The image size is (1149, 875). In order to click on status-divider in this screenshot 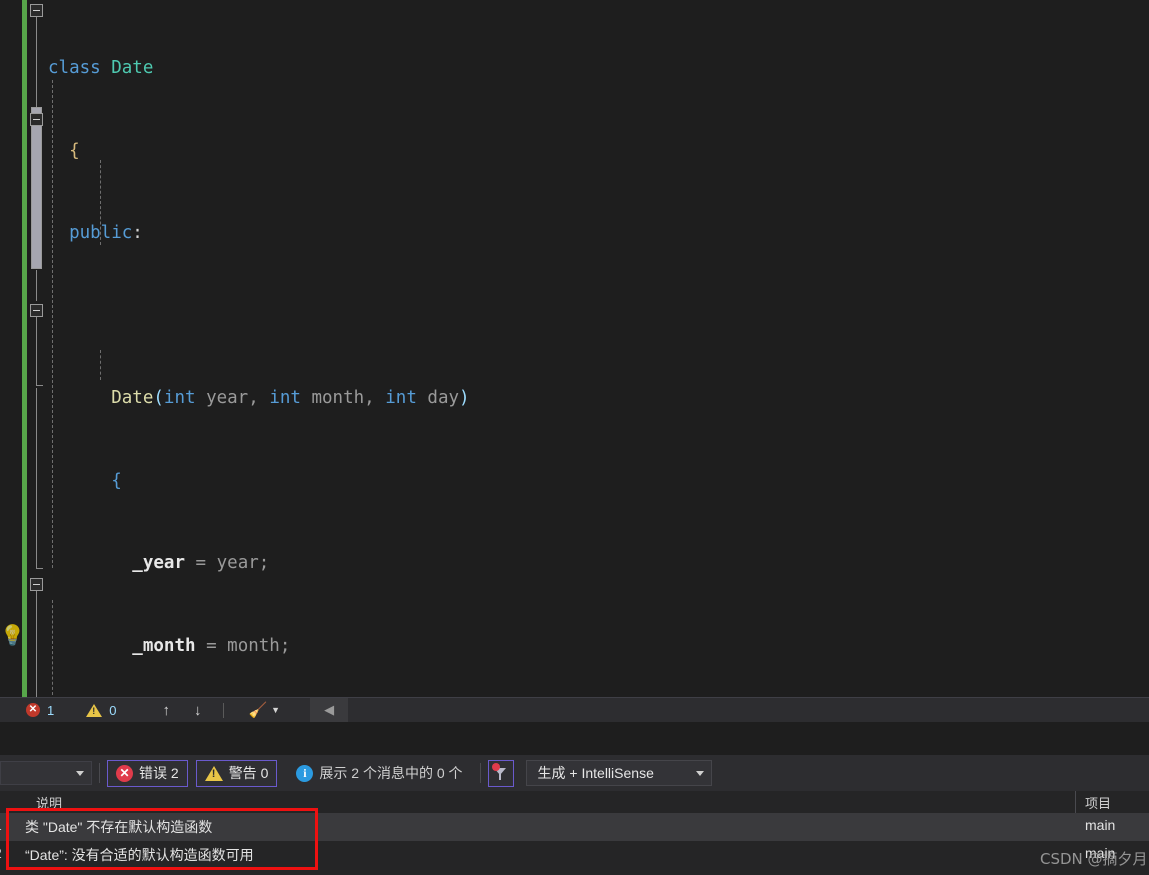, I will do `click(224, 710)`.